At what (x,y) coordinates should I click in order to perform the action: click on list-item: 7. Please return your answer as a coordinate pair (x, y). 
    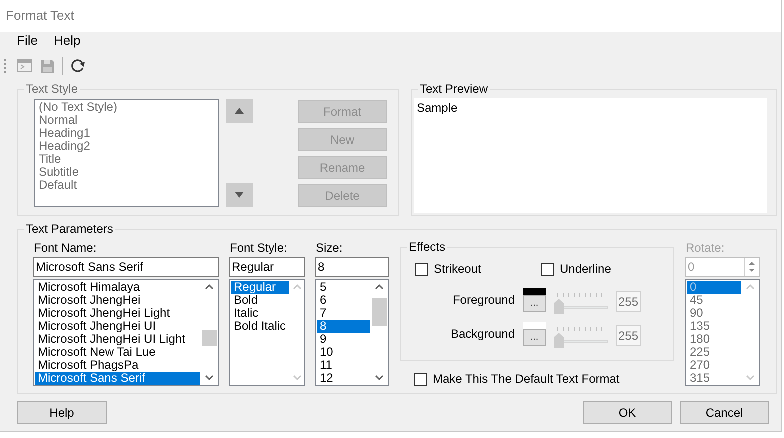
    Looking at the image, I should click on (343, 313).